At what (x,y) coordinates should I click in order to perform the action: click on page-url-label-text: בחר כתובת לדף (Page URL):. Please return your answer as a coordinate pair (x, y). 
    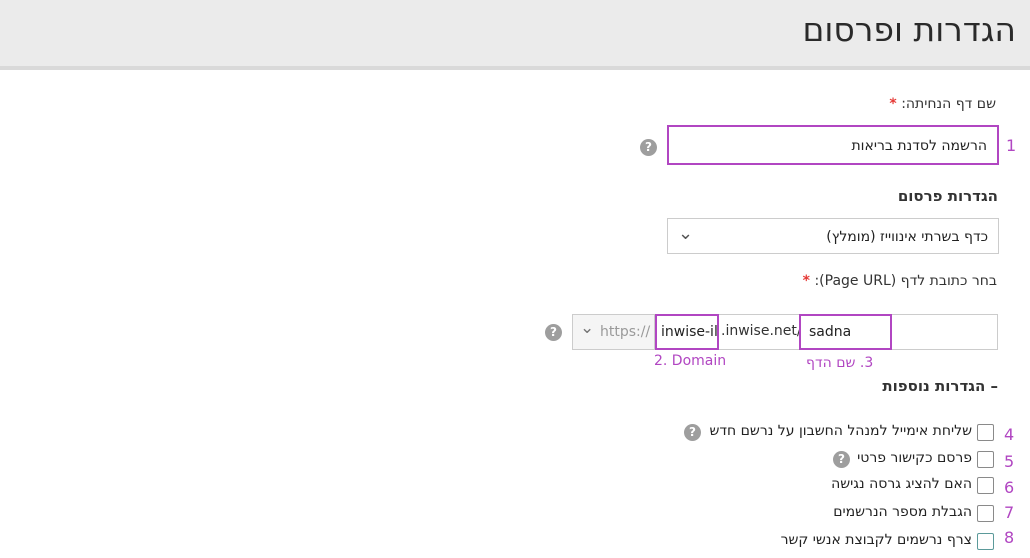
    Looking at the image, I should click on (905, 281).